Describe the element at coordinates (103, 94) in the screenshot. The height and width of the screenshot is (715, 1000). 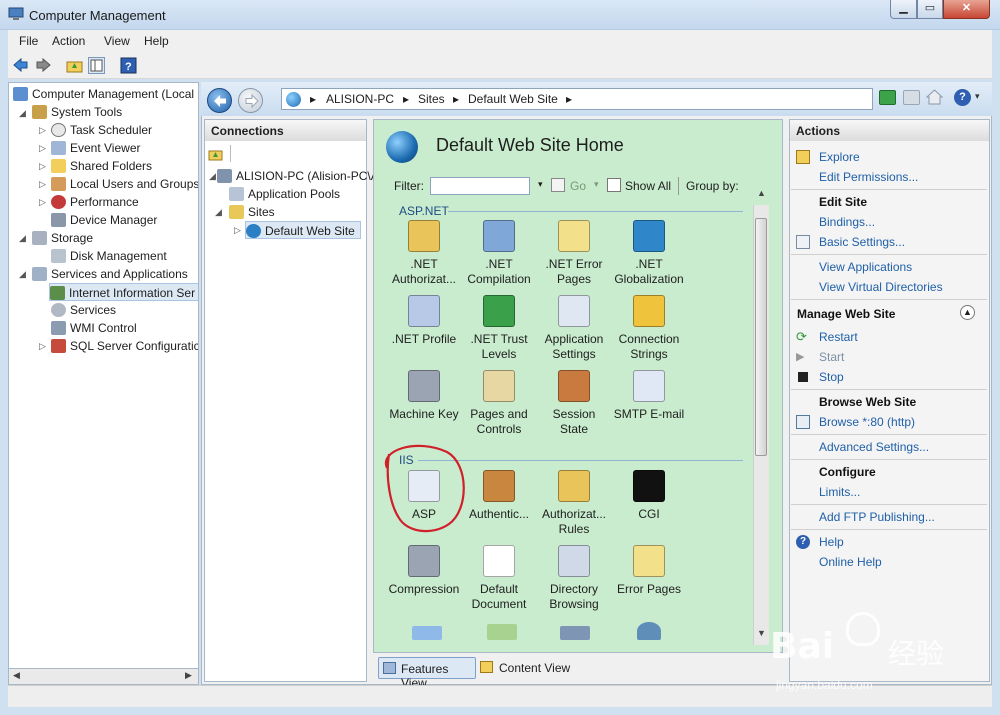
I see `tree-item-computer-management: Computer Management (Local` at that location.